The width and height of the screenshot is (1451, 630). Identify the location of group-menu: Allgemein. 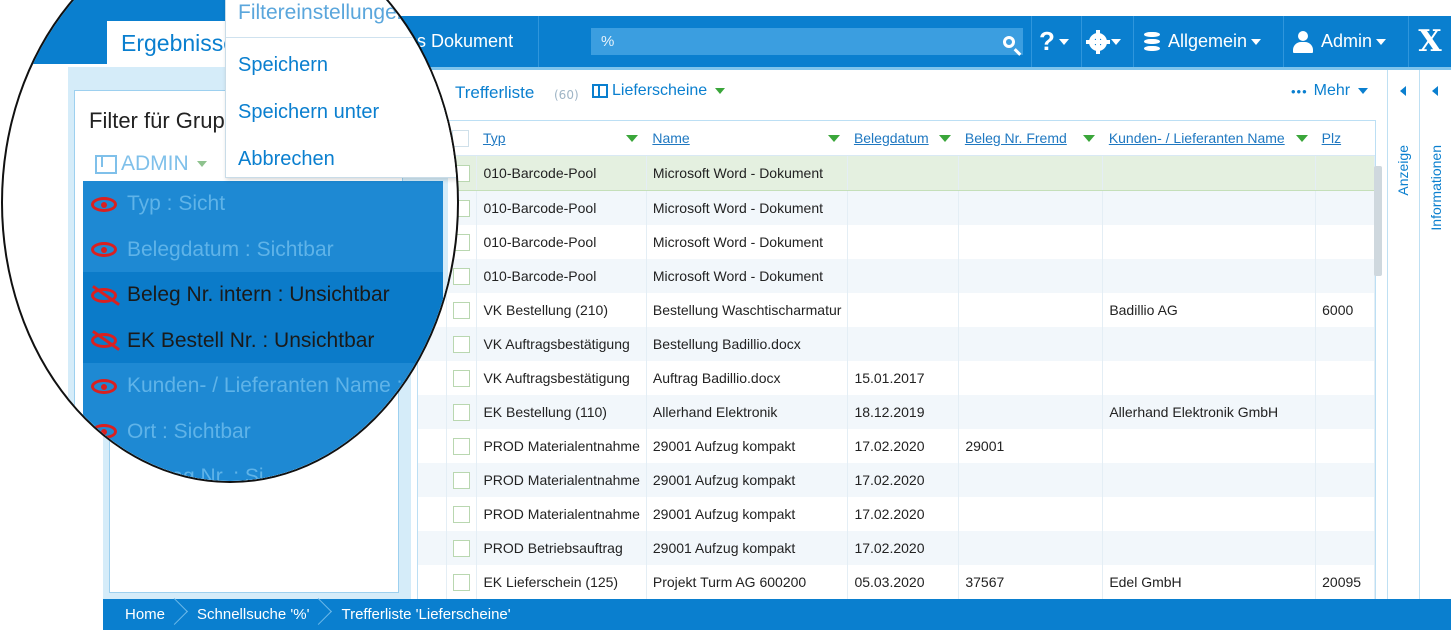
(1203, 41).